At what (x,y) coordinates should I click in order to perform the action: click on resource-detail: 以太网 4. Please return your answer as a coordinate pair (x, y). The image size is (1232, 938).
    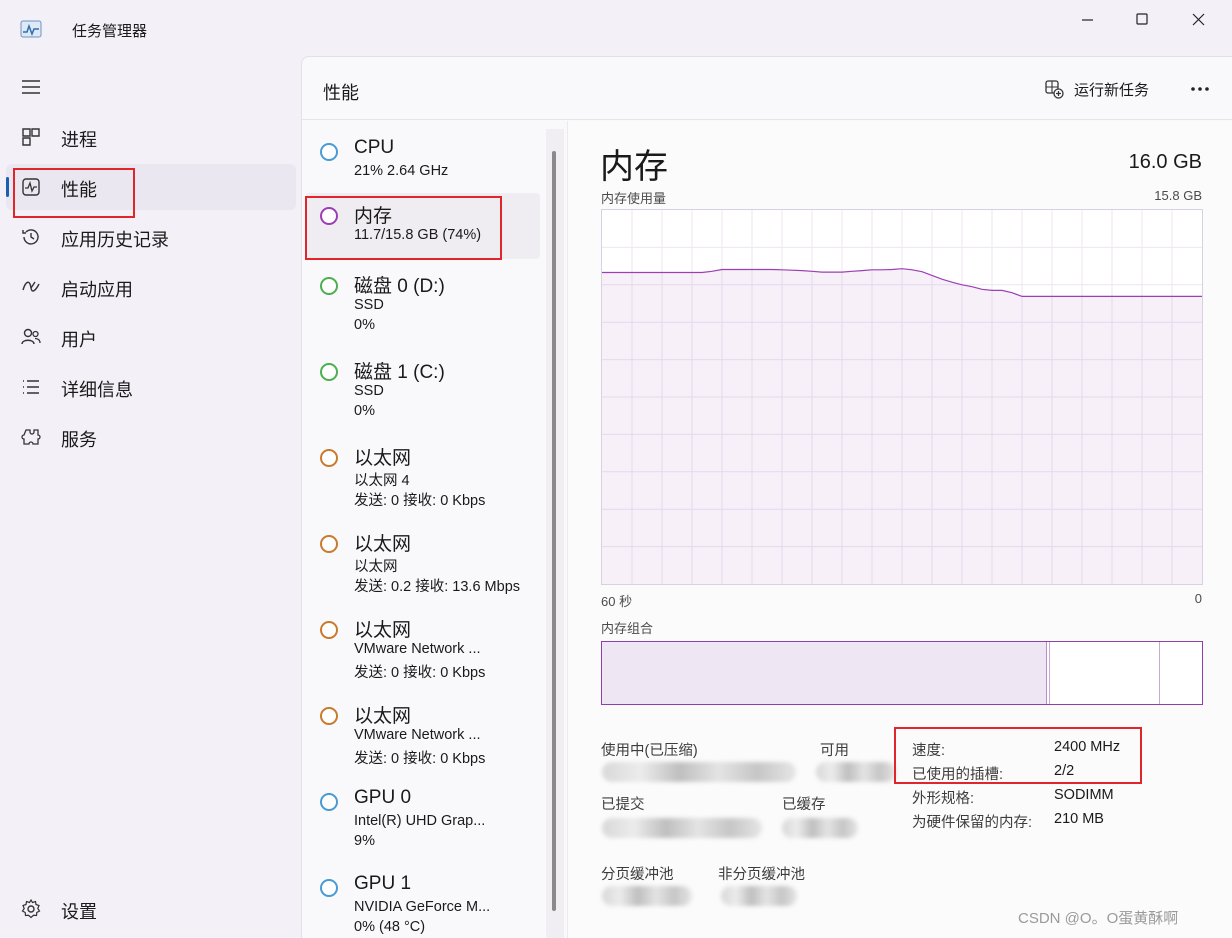
    Looking at the image, I should click on (382, 481).